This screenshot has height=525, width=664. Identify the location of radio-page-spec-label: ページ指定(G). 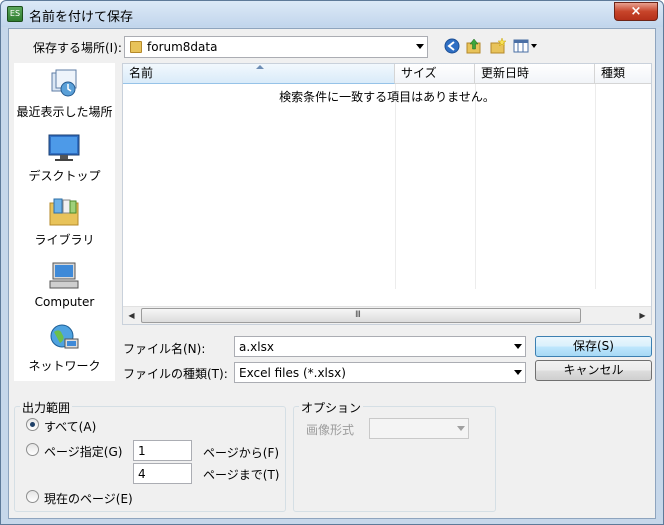
(83, 451).